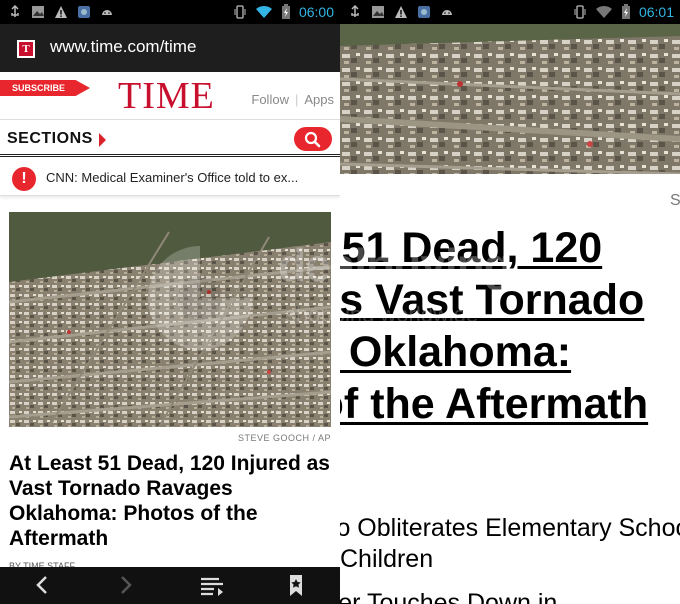 The width and height of the screenshot is (680, 604). I want to click on browser-nav-bar, so click(170, 585).